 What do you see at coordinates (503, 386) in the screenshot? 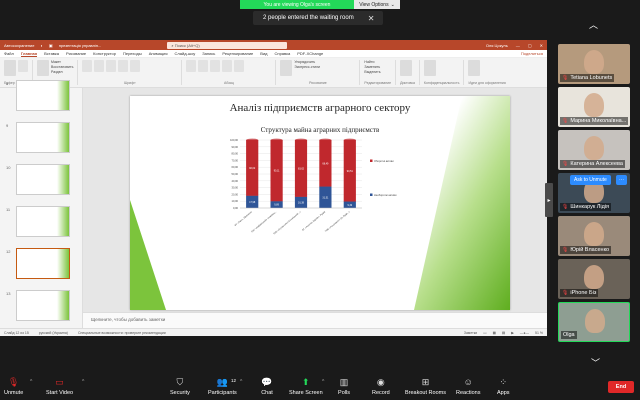
I see `apps-button: ⁘ Apps` at bounding box center [503, 386].